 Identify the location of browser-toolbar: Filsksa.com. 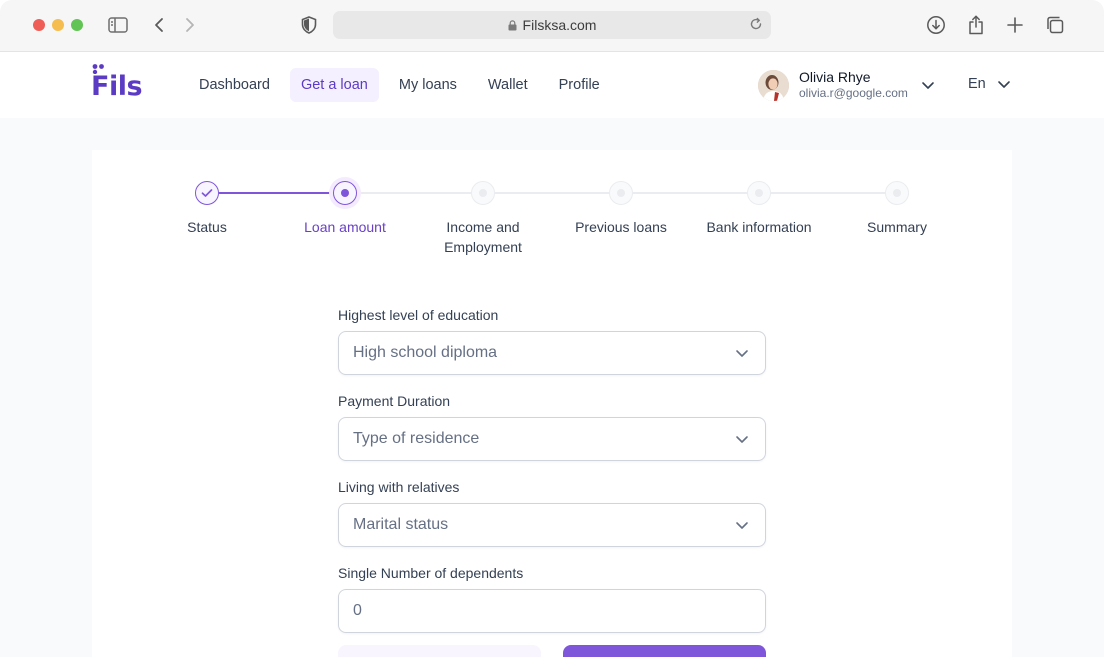
(552, 26).